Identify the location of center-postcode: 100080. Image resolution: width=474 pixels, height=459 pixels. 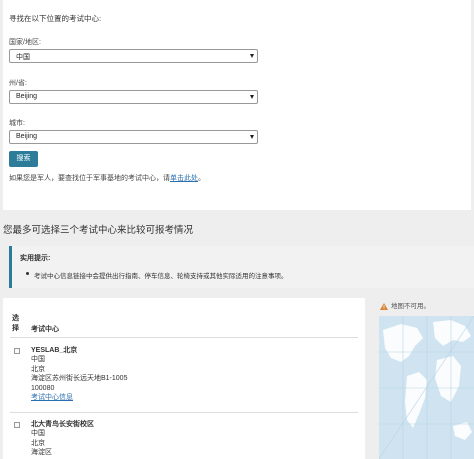
(43, 388).